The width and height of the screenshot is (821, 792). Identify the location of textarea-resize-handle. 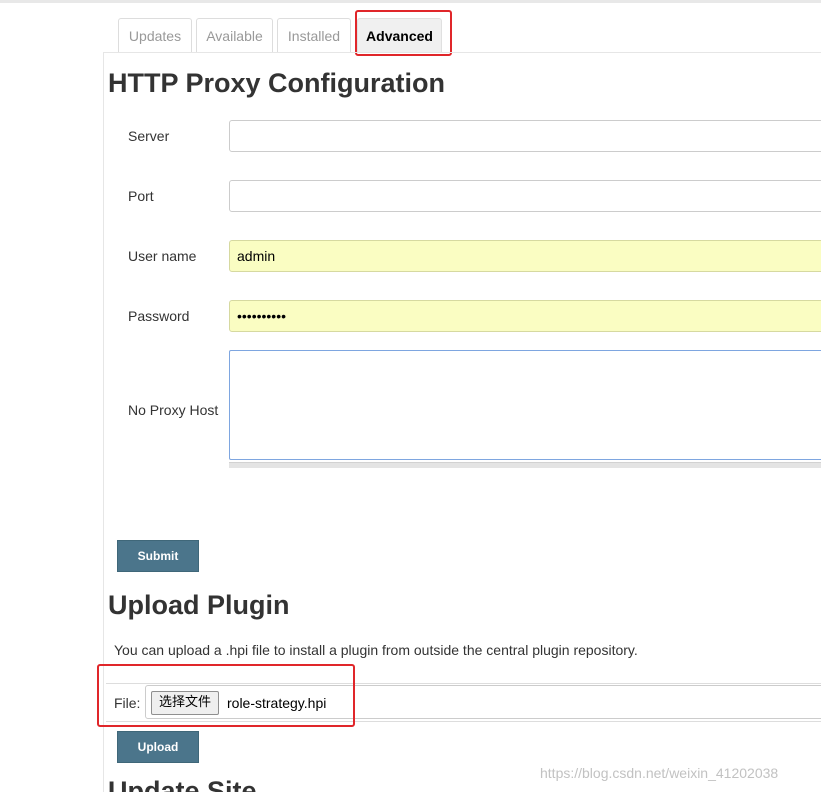
(525, 465).